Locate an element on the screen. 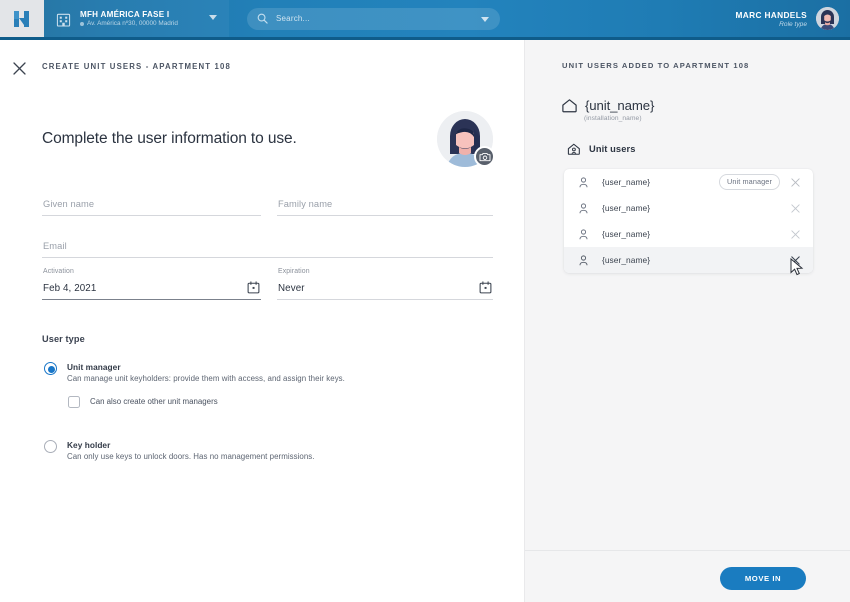 This screenshot has width=850, height=602. unit-users-eyebrow: UNIT USERS ADDED TO APARTMENT 108 is located at coordinates (656, 65).